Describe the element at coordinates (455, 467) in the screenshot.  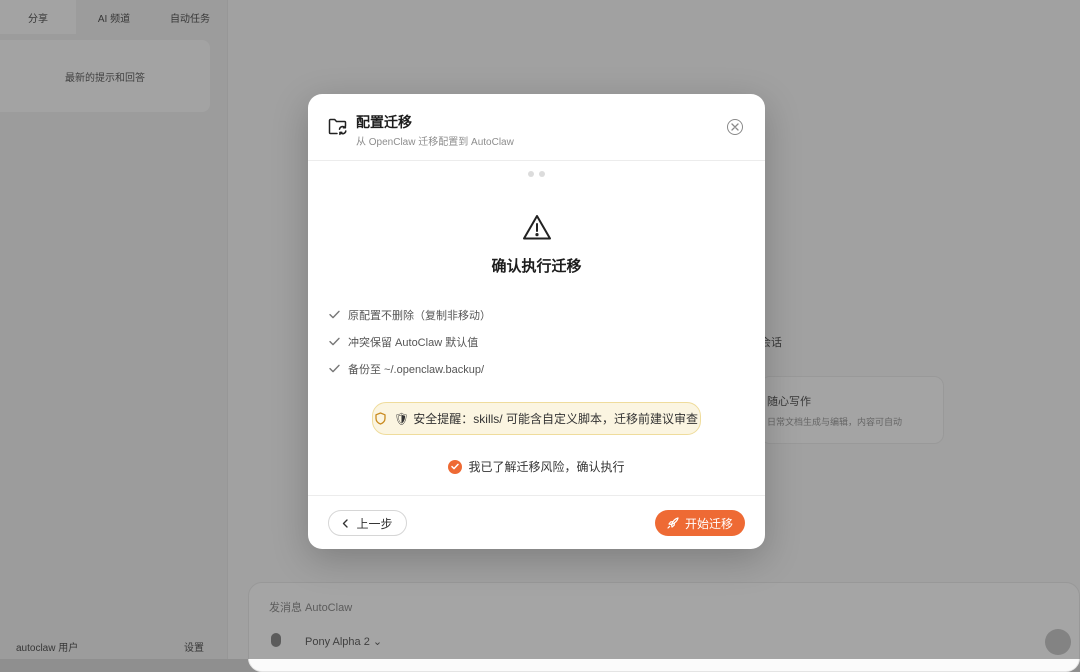
I see `checkbox-checked-icon` at that location.